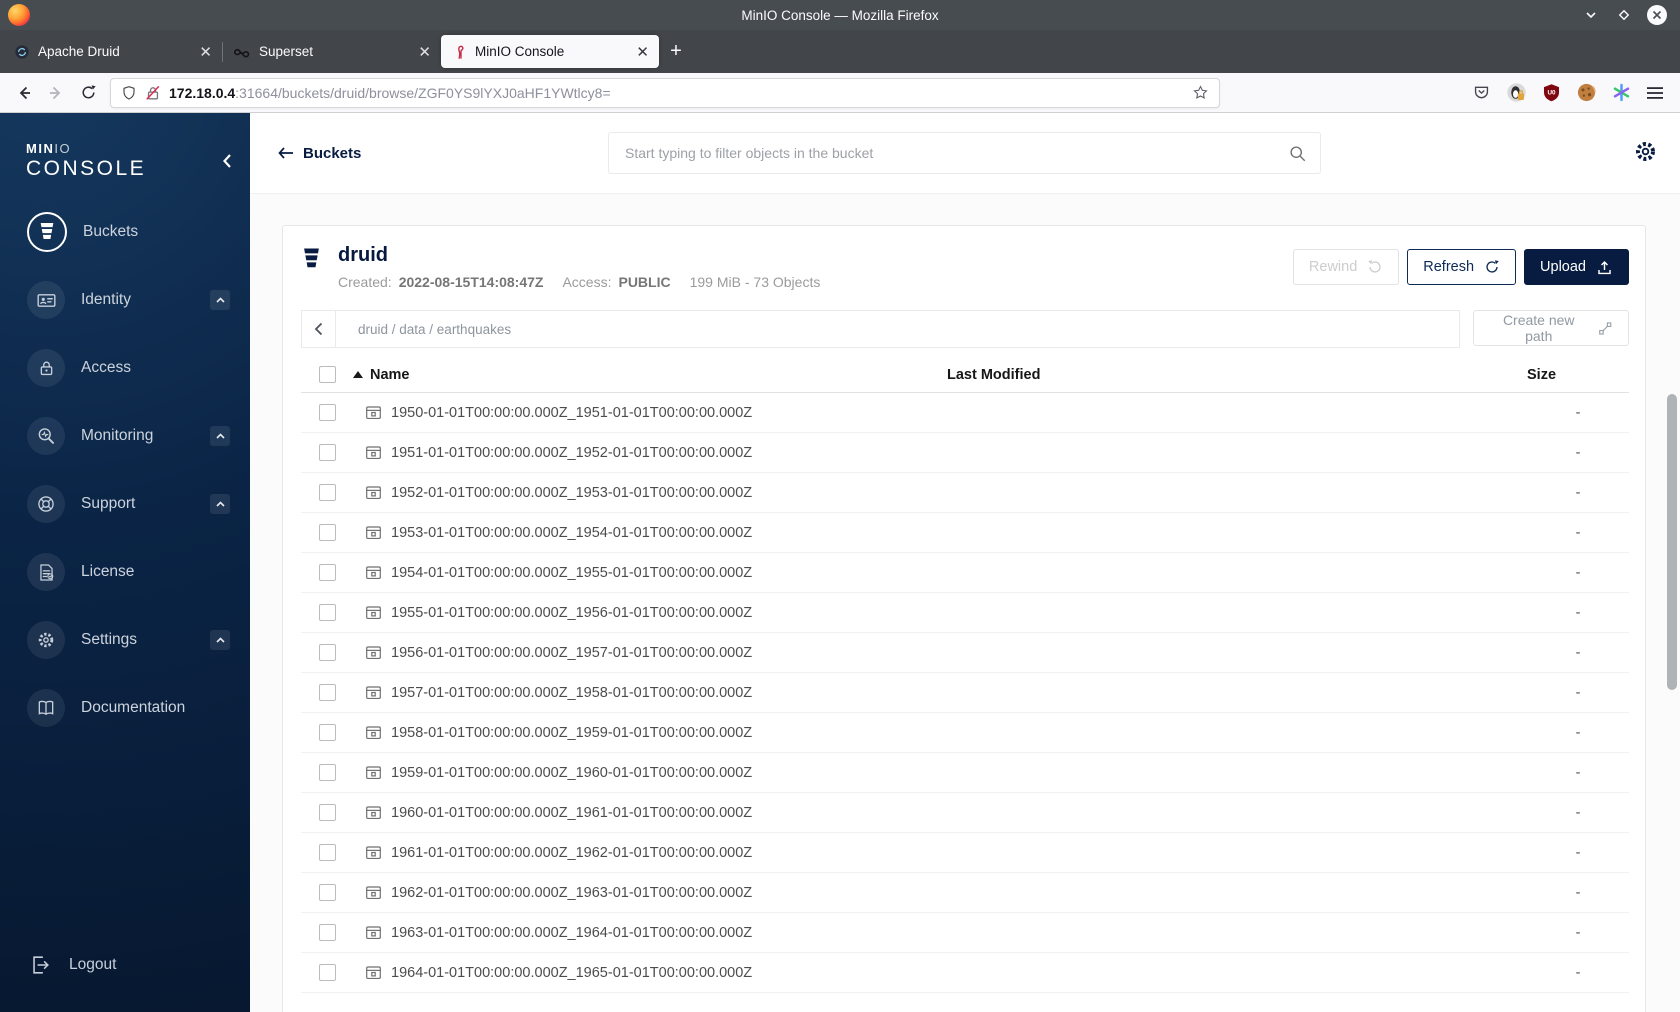 The width and height of the screenshot is (1680, 1012). I want to click on window-minimize-icon, so click(1591, 15).